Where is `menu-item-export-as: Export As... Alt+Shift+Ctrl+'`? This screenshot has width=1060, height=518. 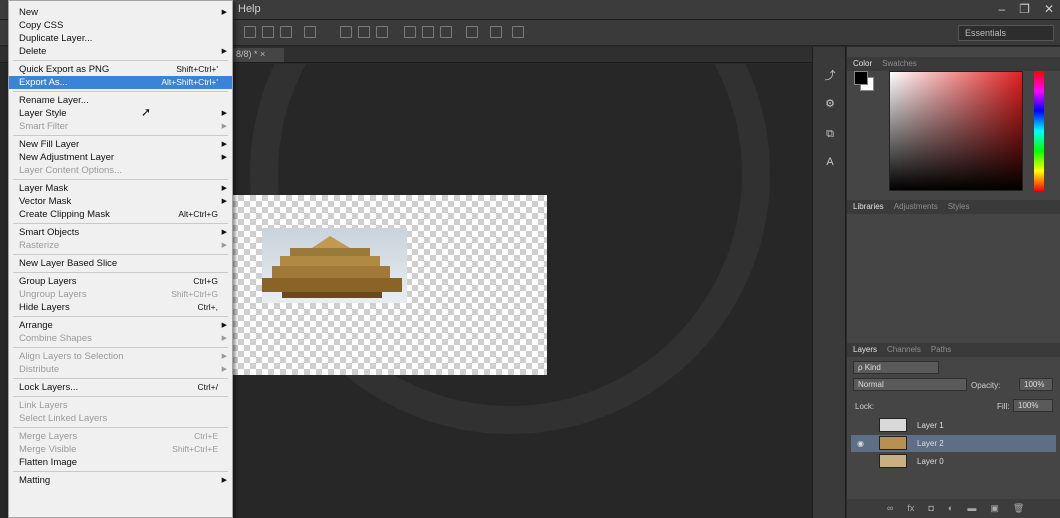
menu-item-export-as: Export As... Alt+Shift+Ctrl+' is located at coordinates (120, 82).